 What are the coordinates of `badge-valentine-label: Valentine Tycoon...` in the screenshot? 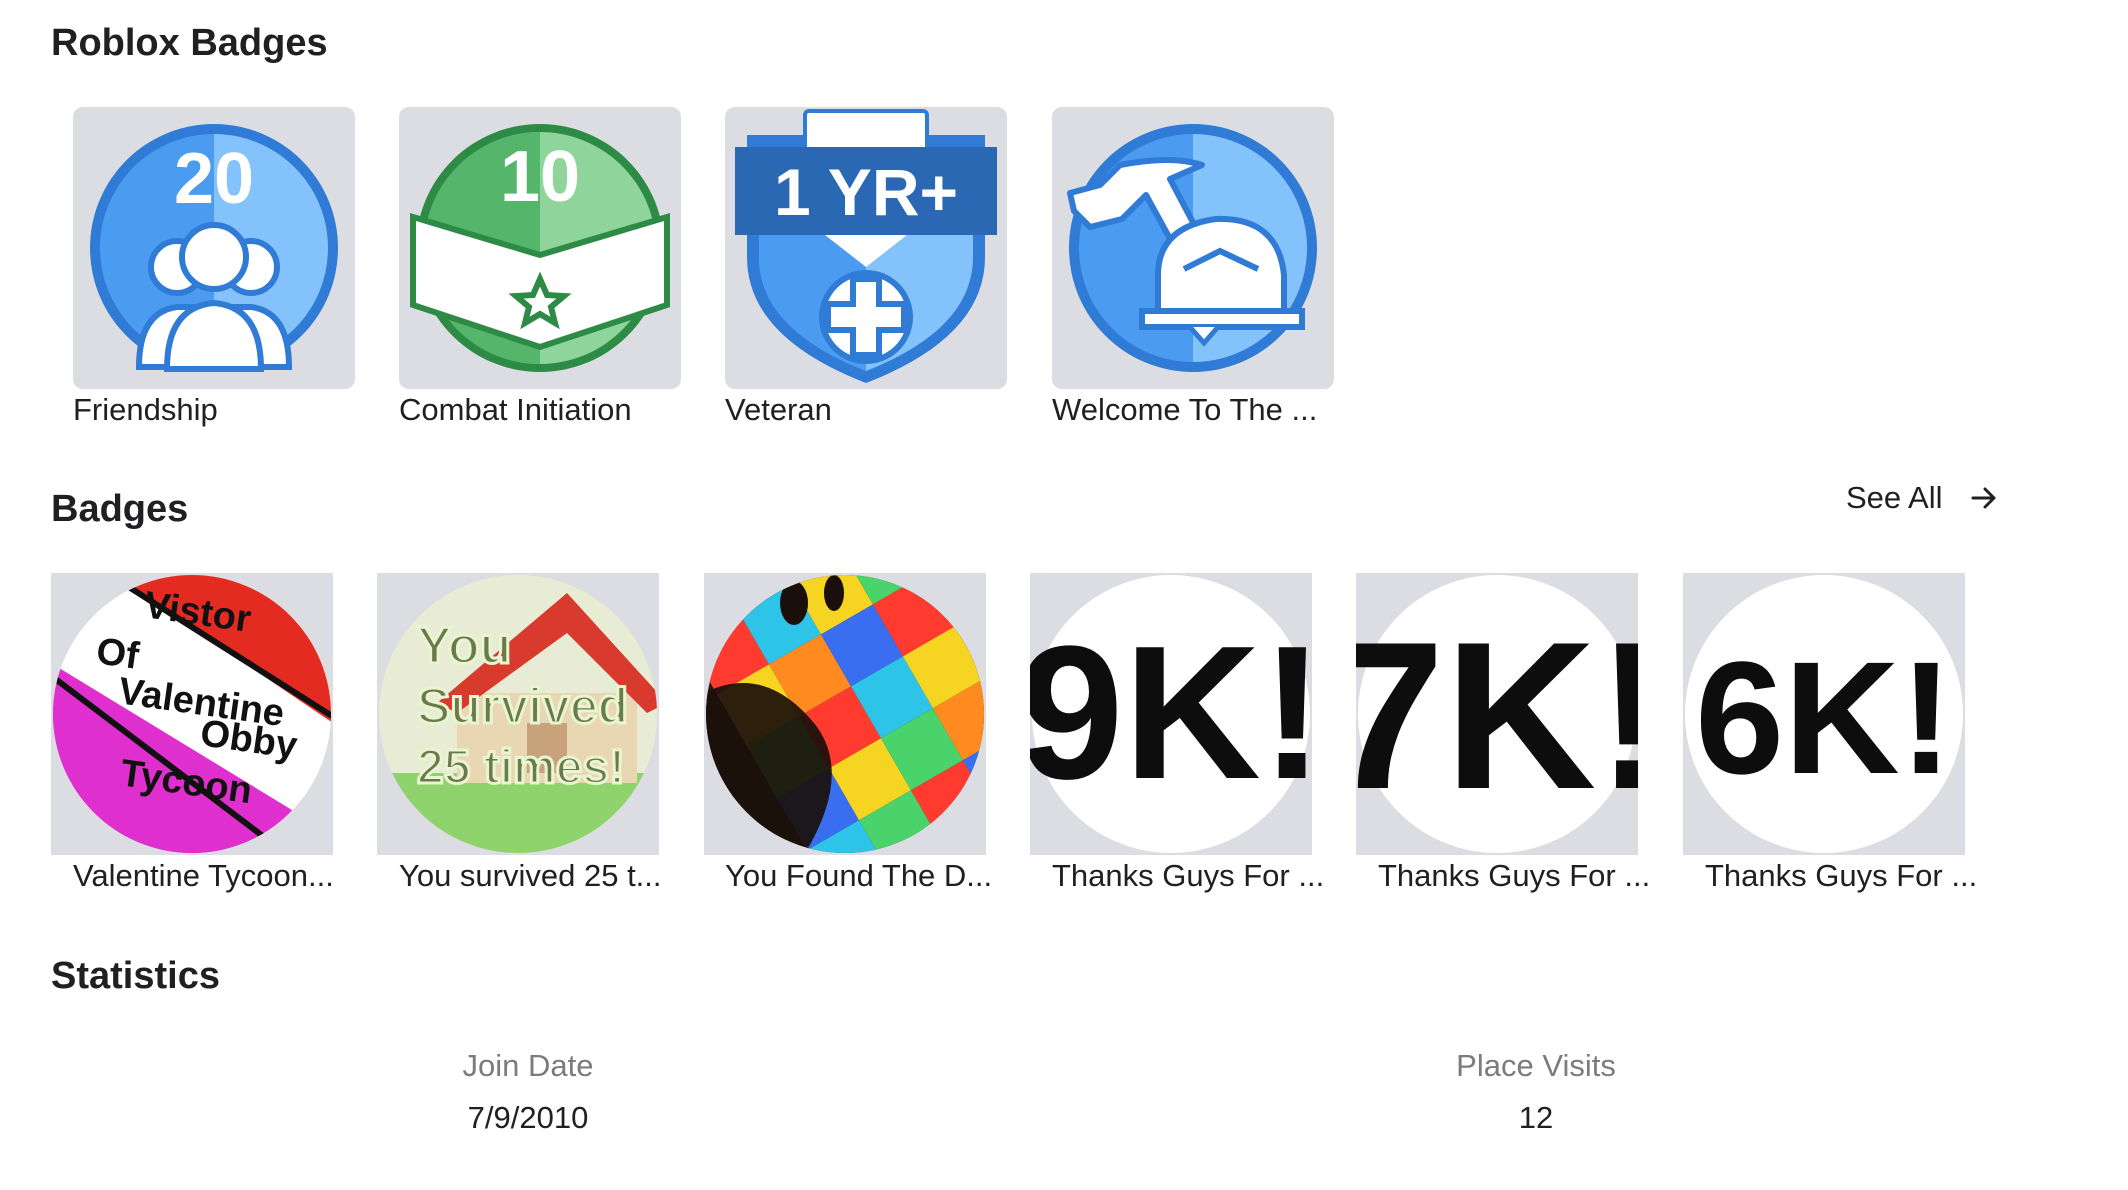 It's located at (203, 876).